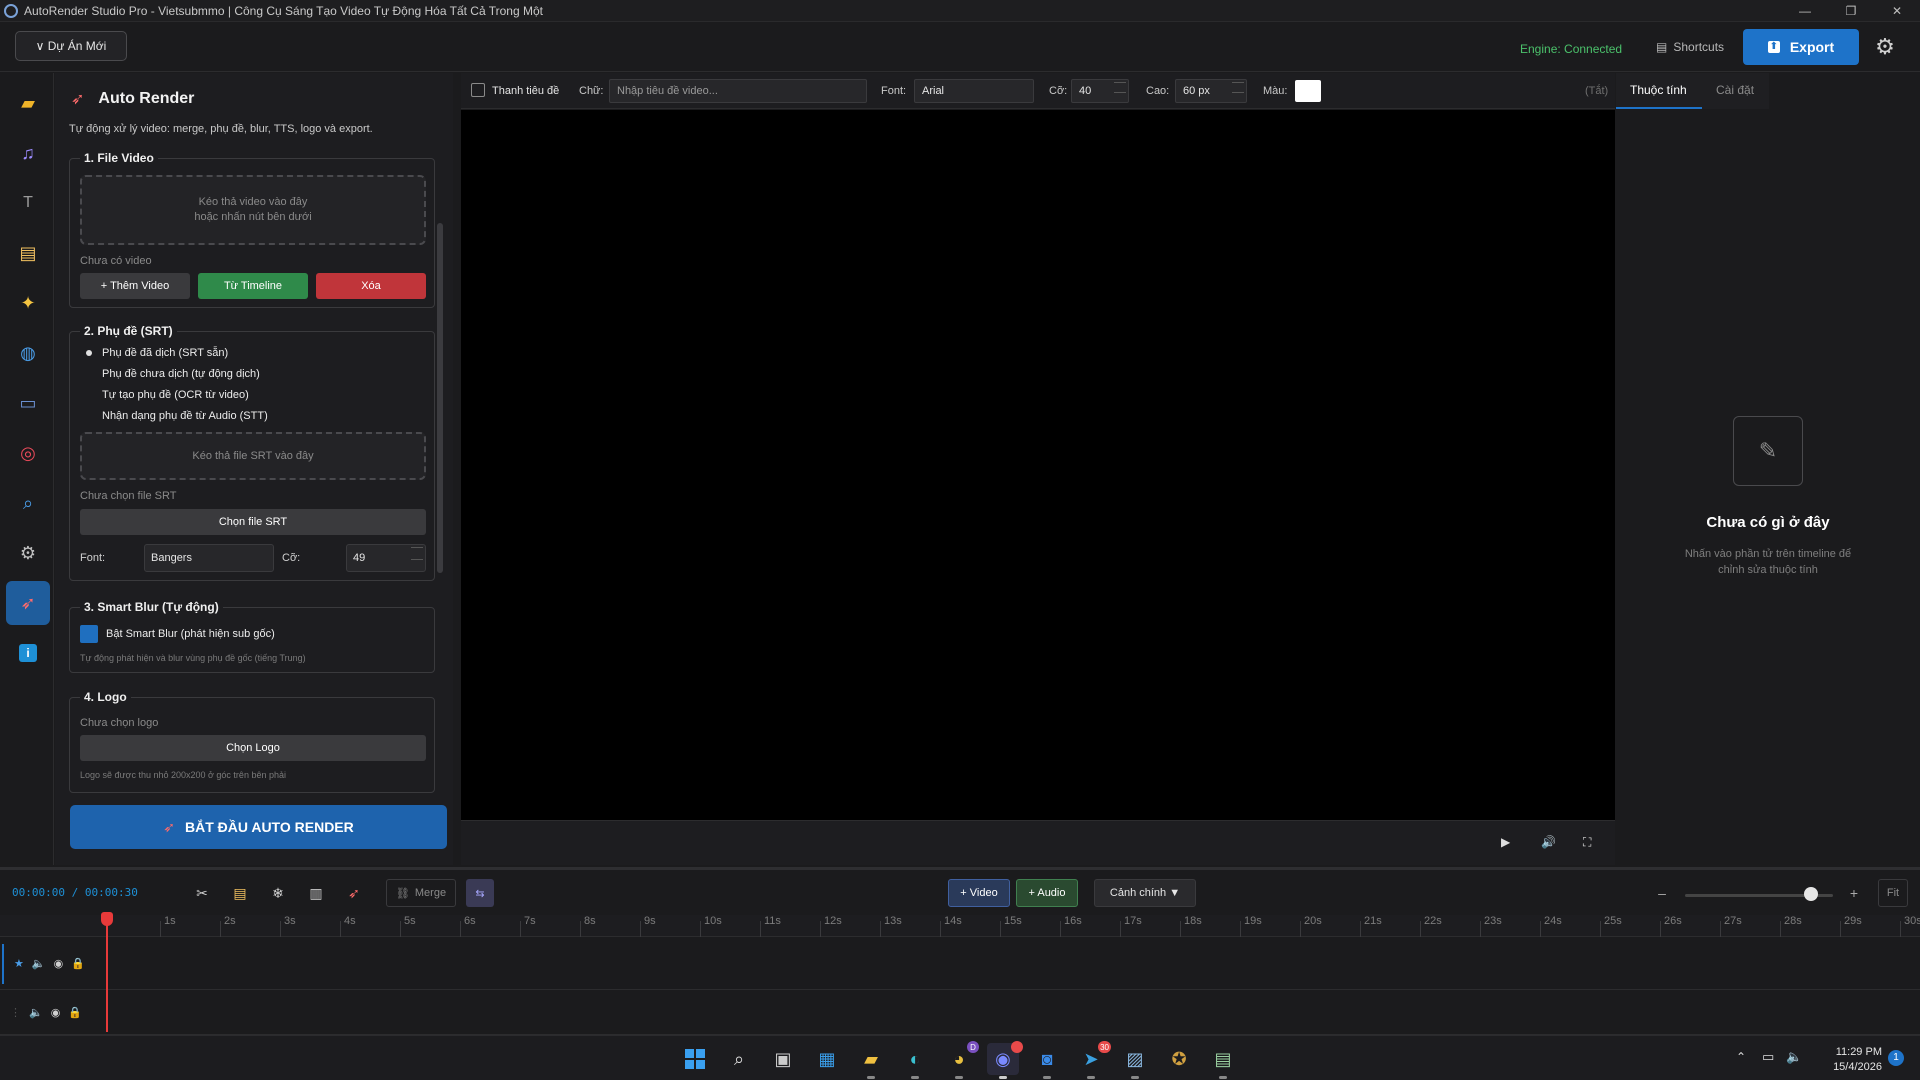 The width and height of the screenshot is (1920, 1080). What do you see at coordinates (1135, 1061) in the screenshot?
I see `image-viewer-icon: ▨` at bounding box center [1135, 1061].